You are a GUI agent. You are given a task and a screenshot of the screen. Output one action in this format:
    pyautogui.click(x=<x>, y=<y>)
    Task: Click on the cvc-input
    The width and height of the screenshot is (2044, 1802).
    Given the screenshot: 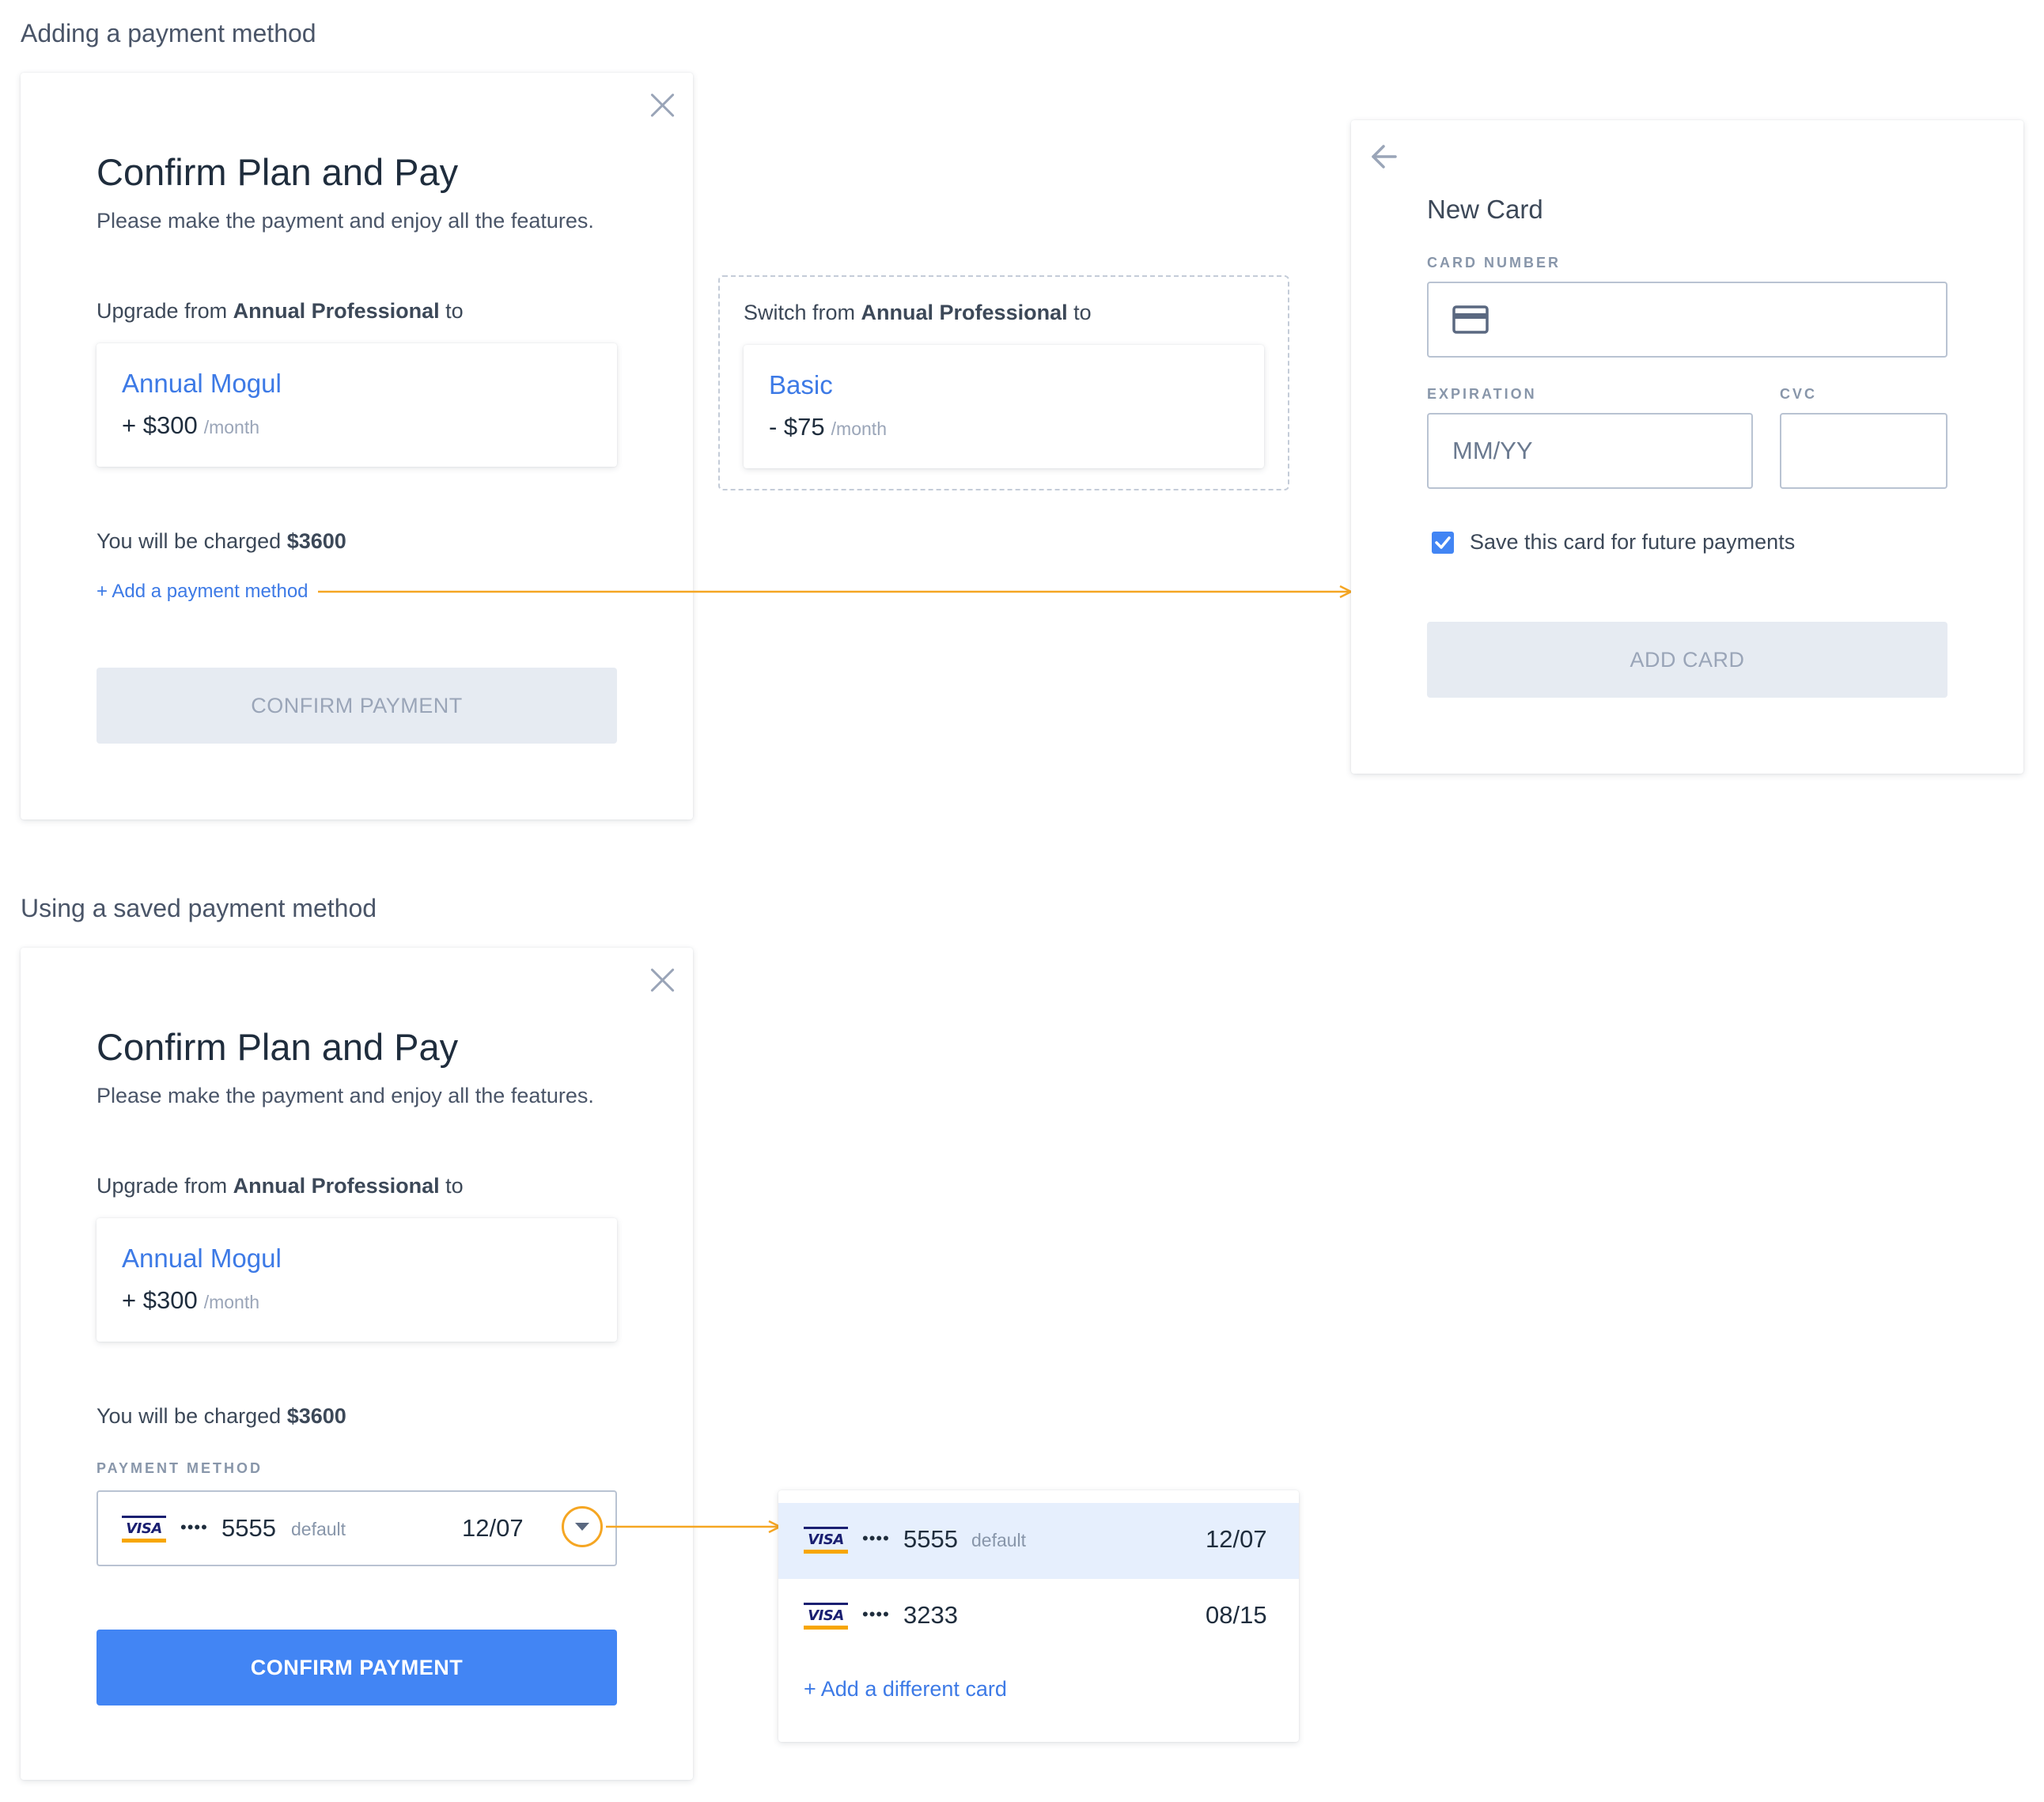 What is the action you would take?
    pyautogui.click(x=1863, y=451)
    